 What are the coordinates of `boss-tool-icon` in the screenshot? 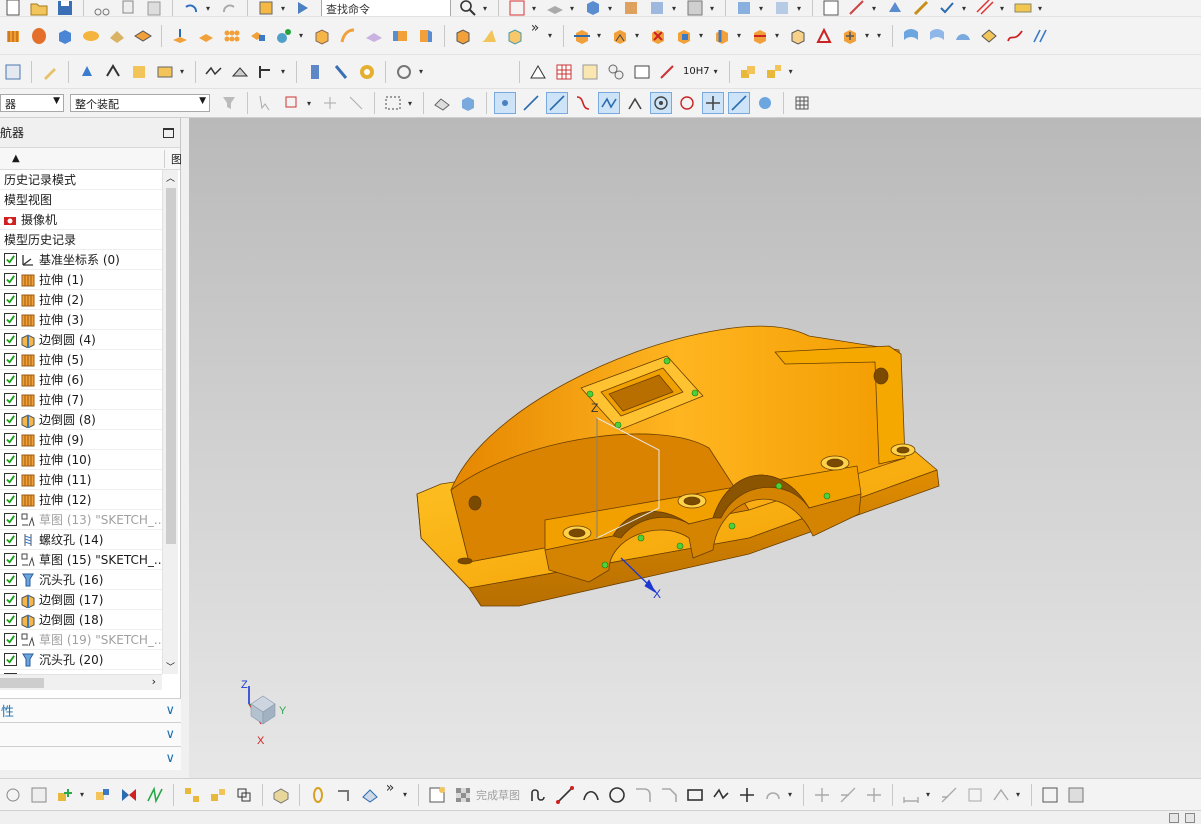 It's located at (117, 36).